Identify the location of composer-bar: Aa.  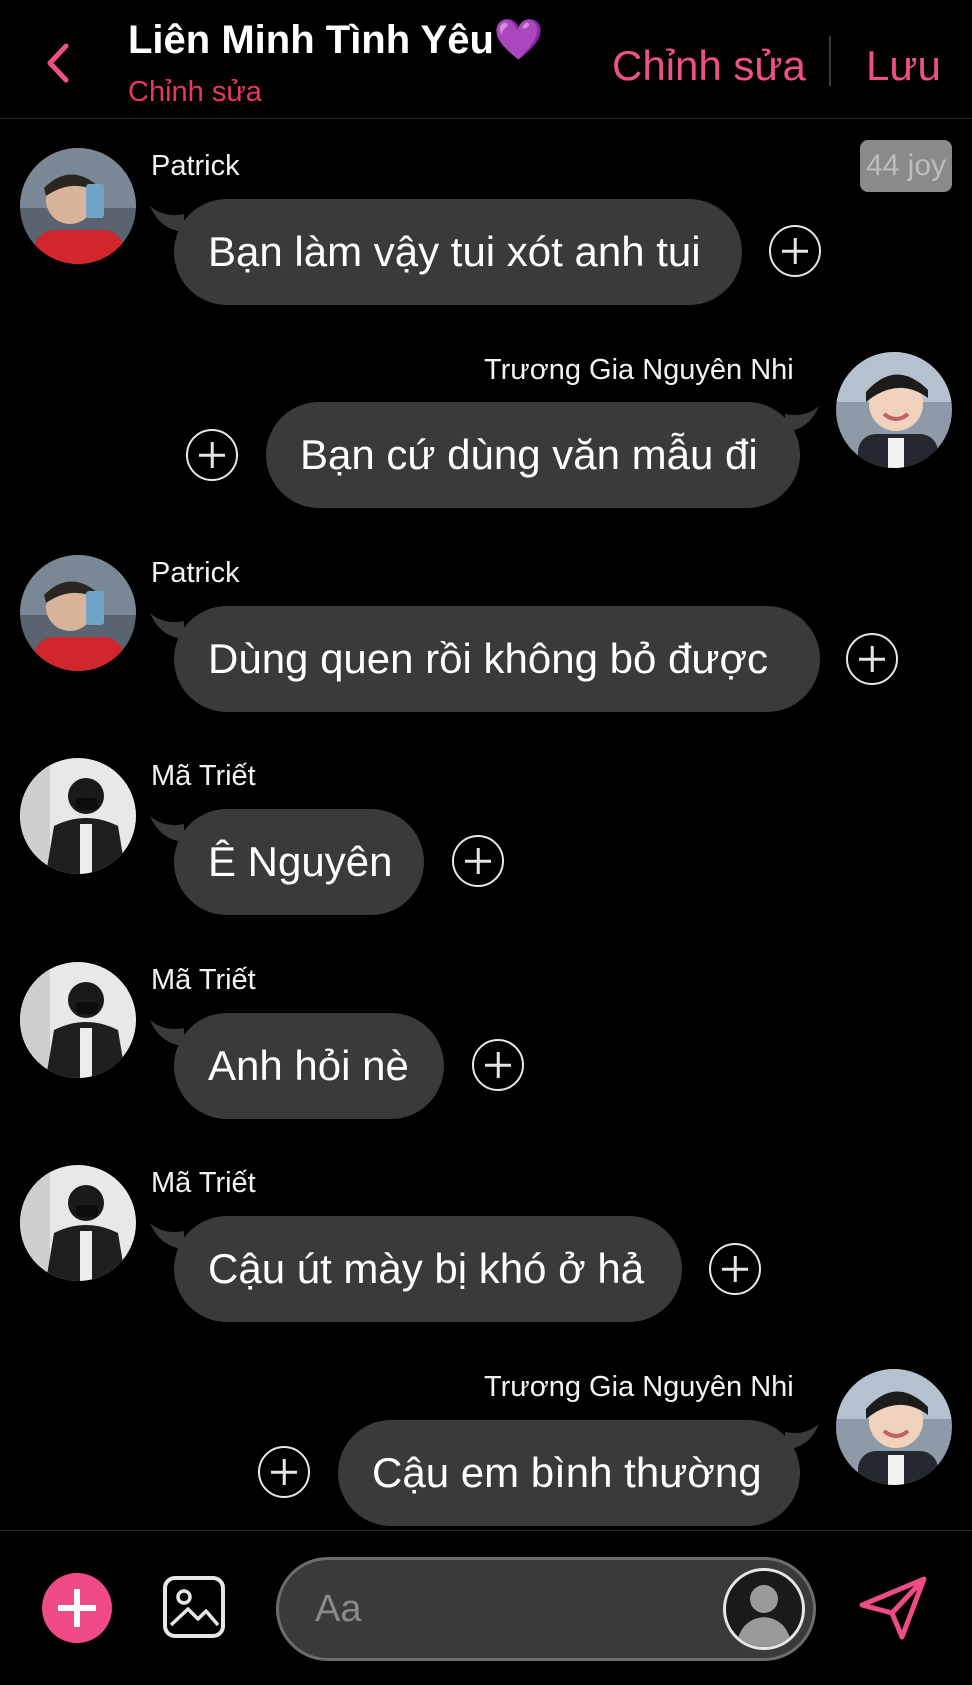
(486, 1607).